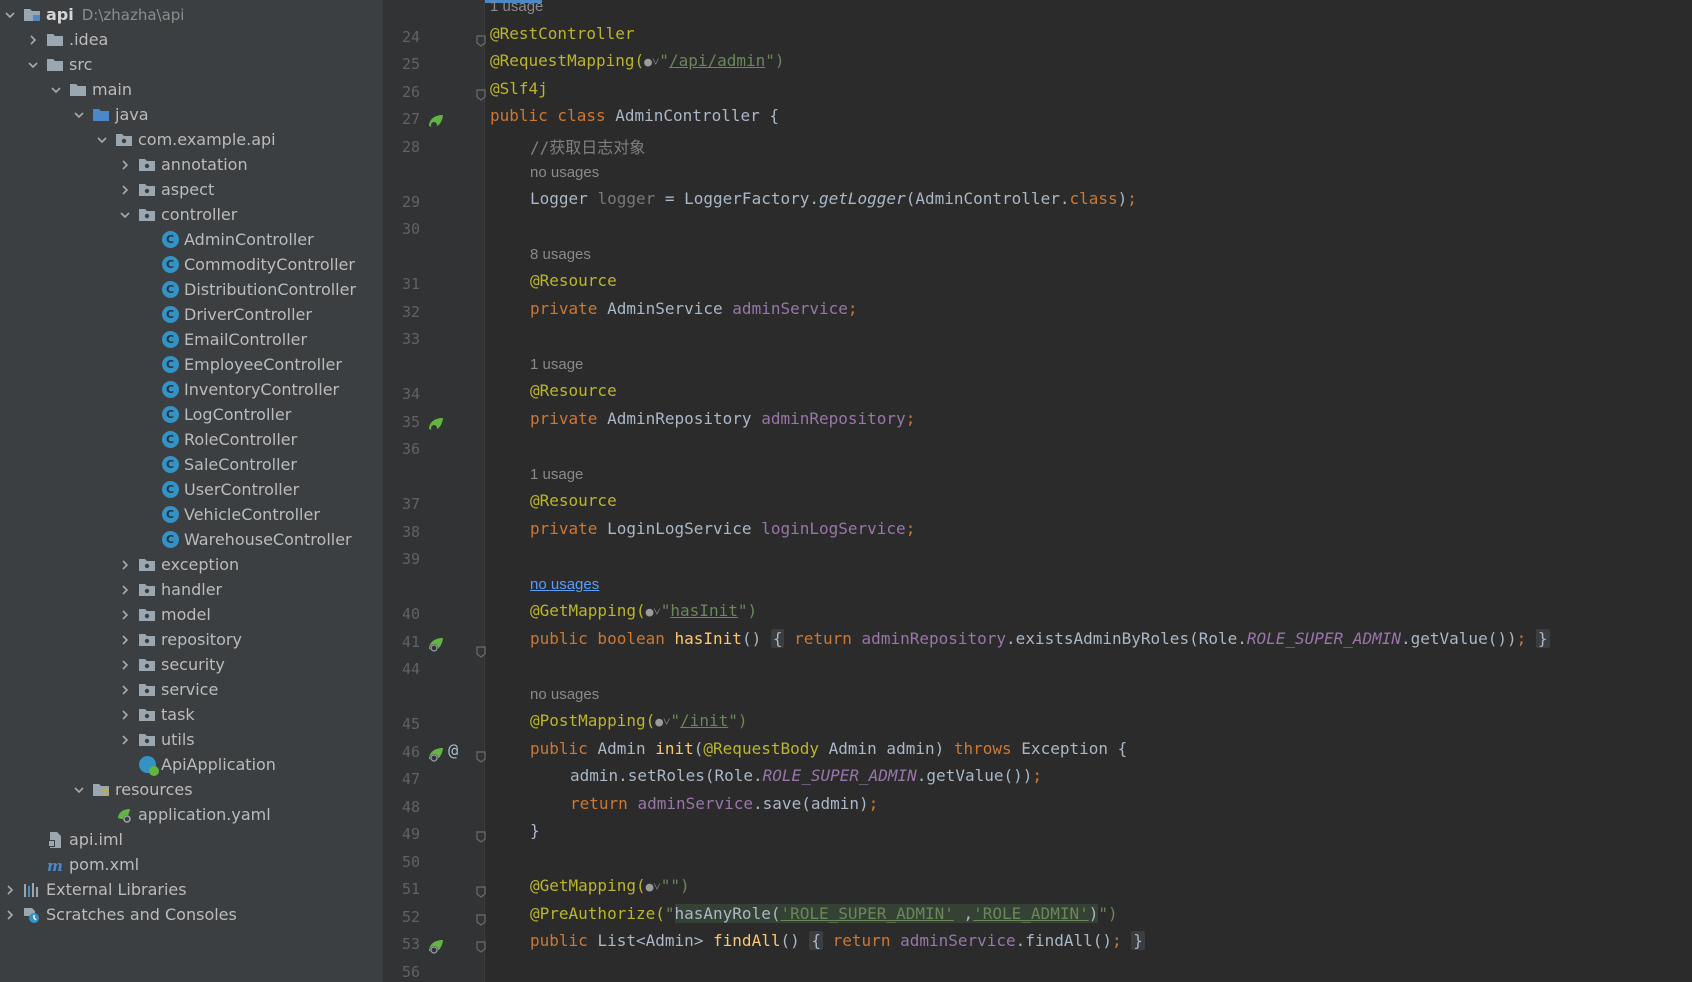 This screenshot has width=1692, height=982. I want to click on code-line-31: @Resource, so click(573, 284).